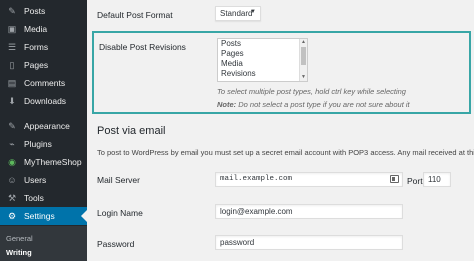  What do you see at coordinates (34, 198) in the screenshot?
I see `sidebar-item-label: Tools` at bounding box center [34, 198].